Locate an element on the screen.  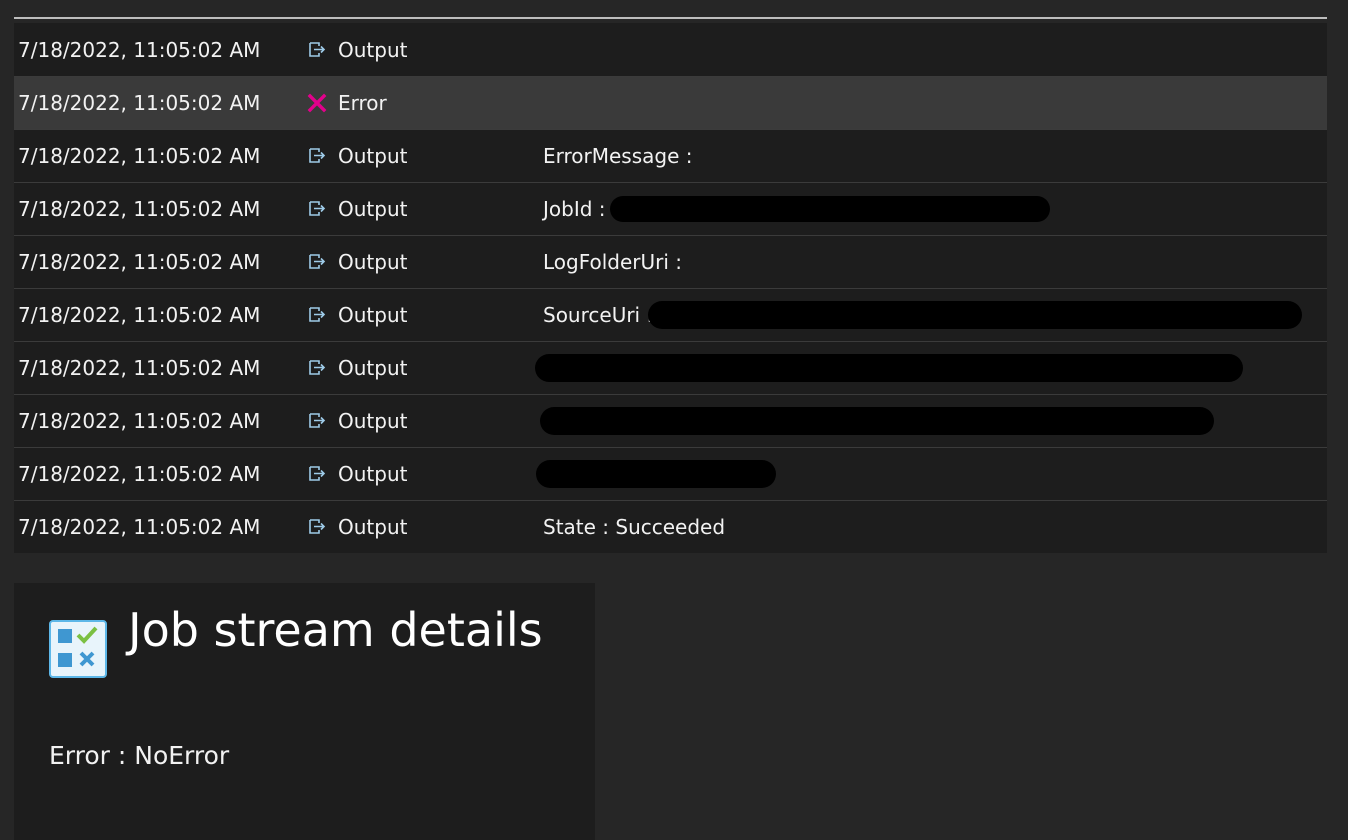
job-stream-details-panel: Job stream details Error : NoError is located at coordinates (304, 711).